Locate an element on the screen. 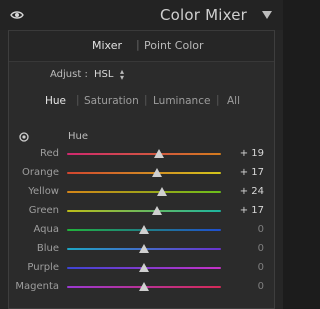 The width and height of the screenshot is (320, 309). slider-row-blue: Blue 0 is located at coordinates (141, 249).